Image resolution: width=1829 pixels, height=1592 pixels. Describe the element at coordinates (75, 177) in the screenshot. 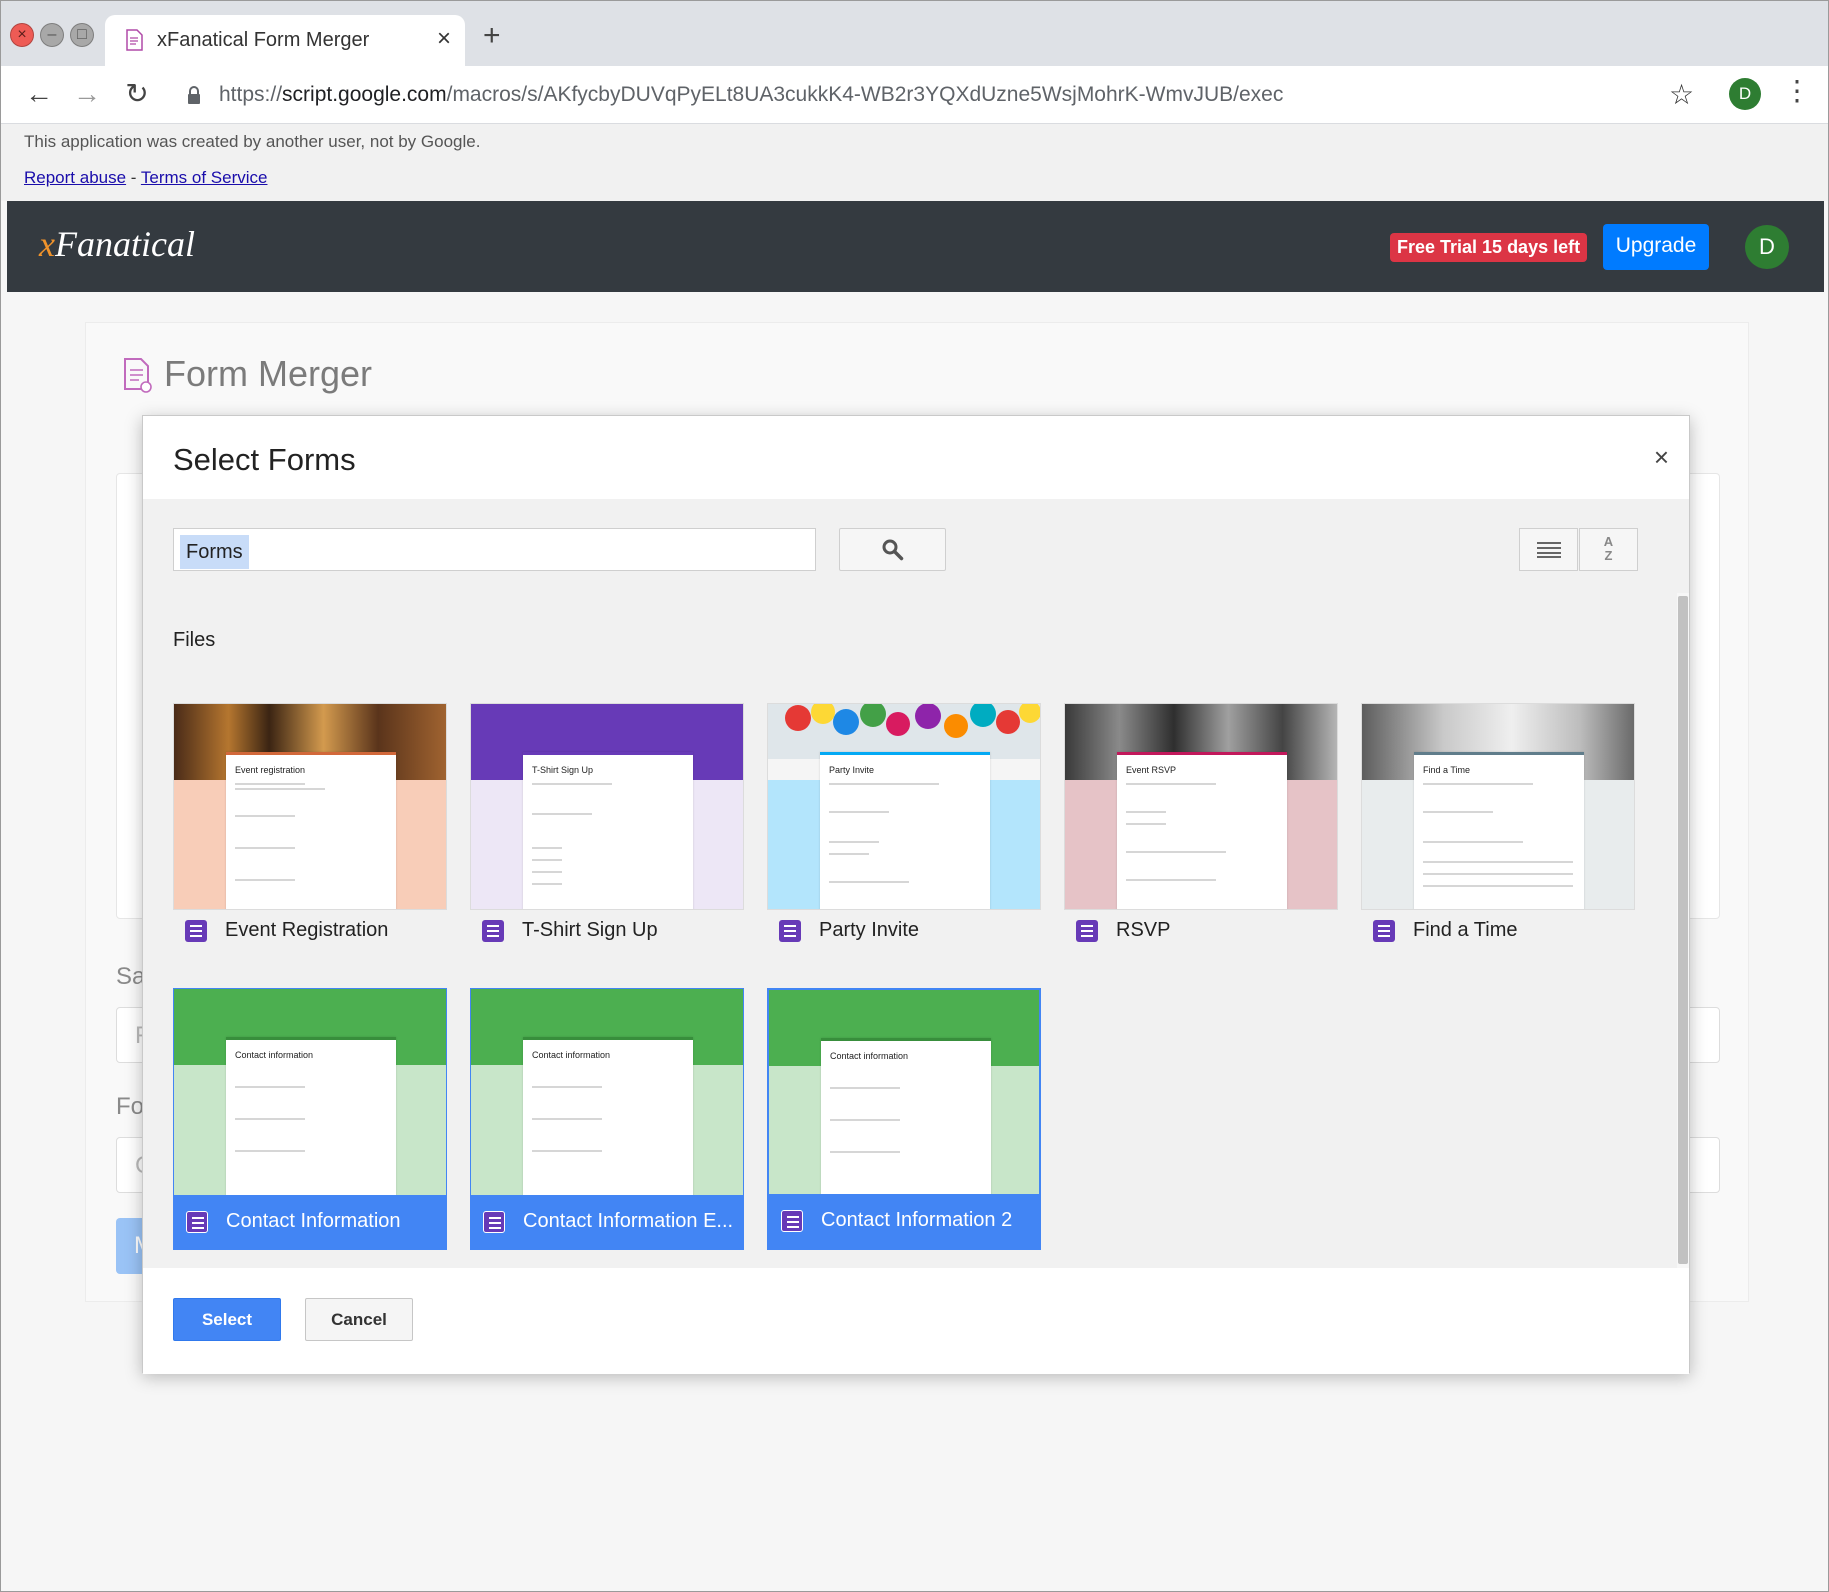

I see `report-abuse-link: Report abuse` at that location.